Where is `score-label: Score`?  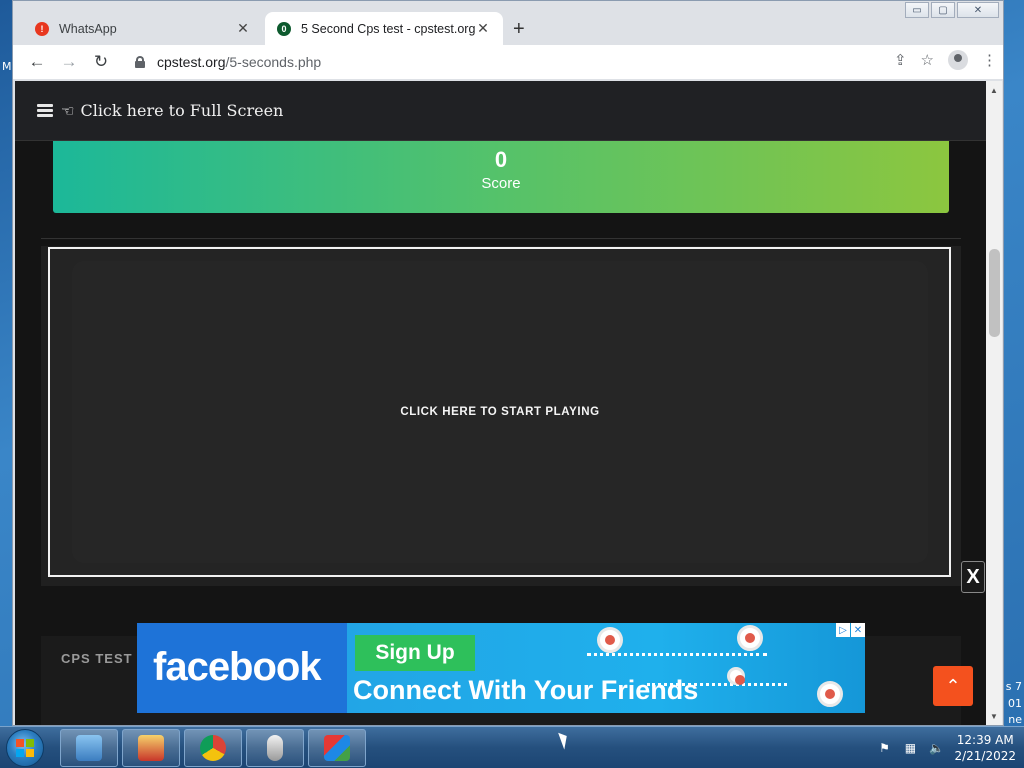 score-label: Score is located at coordinates (501, 183).